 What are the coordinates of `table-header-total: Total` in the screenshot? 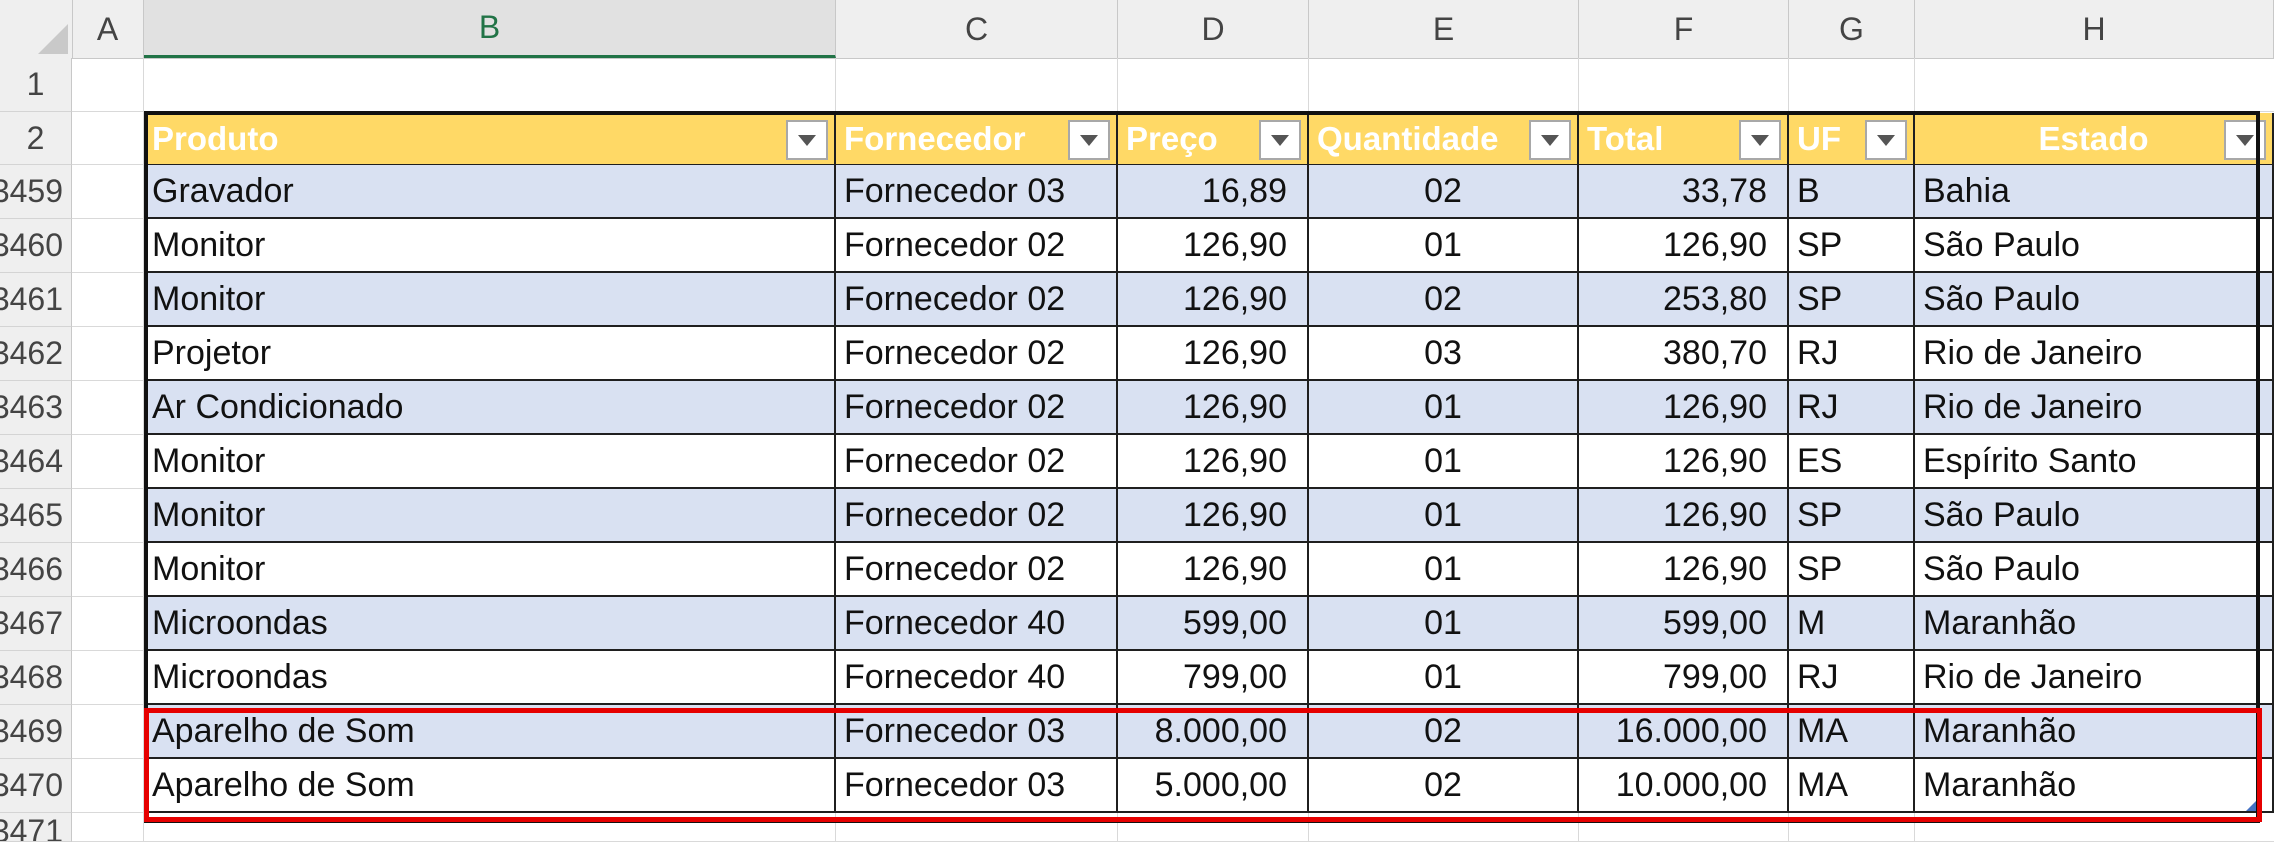 It's located at (1684, 139).